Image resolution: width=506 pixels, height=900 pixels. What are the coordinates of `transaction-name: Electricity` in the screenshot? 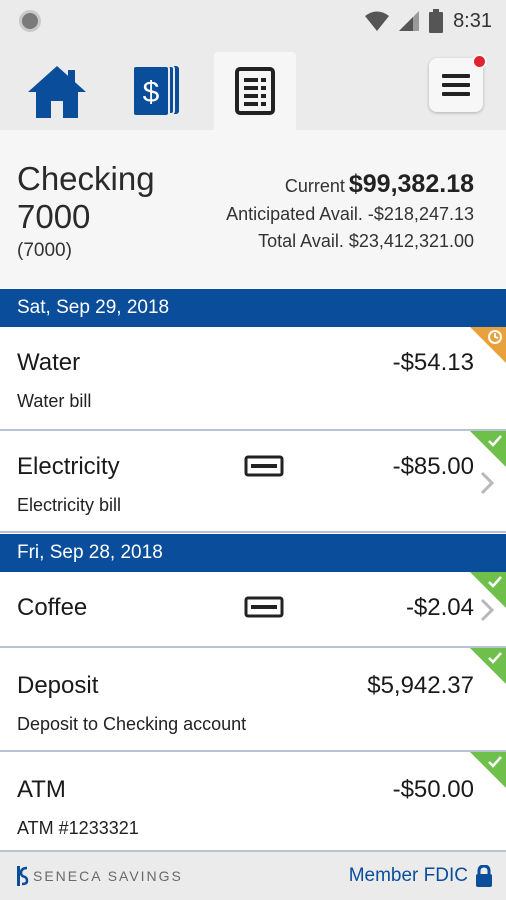 It's located at (68, 466).